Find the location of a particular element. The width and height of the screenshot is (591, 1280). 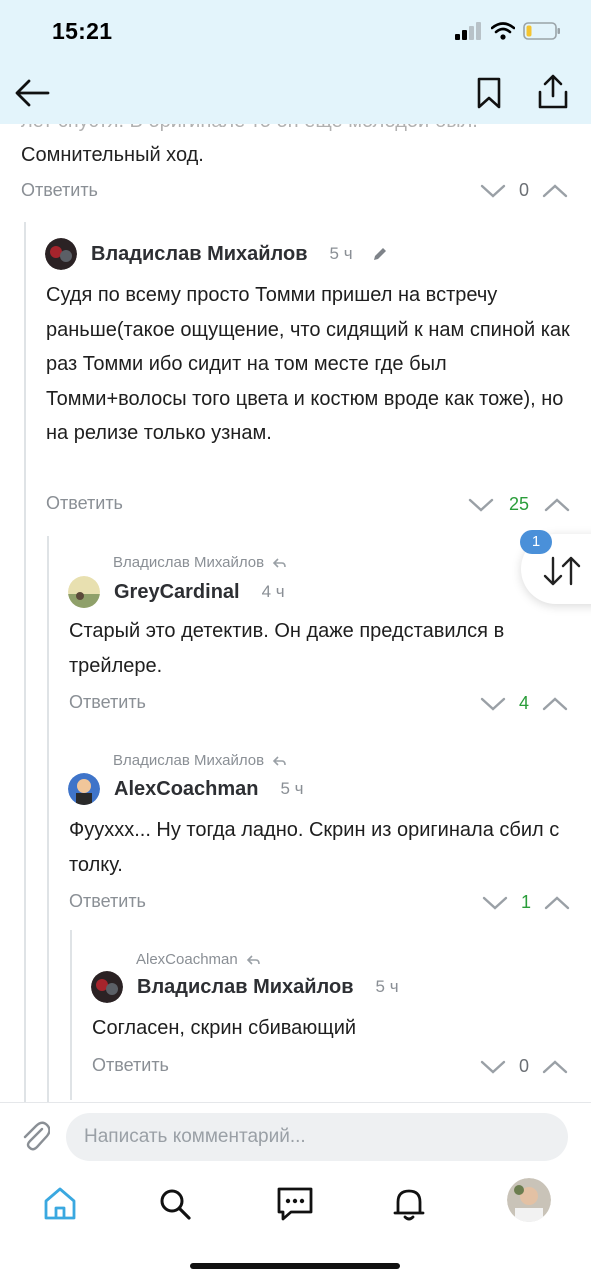

clock: 15:21 is located at coordinates (82, 31).